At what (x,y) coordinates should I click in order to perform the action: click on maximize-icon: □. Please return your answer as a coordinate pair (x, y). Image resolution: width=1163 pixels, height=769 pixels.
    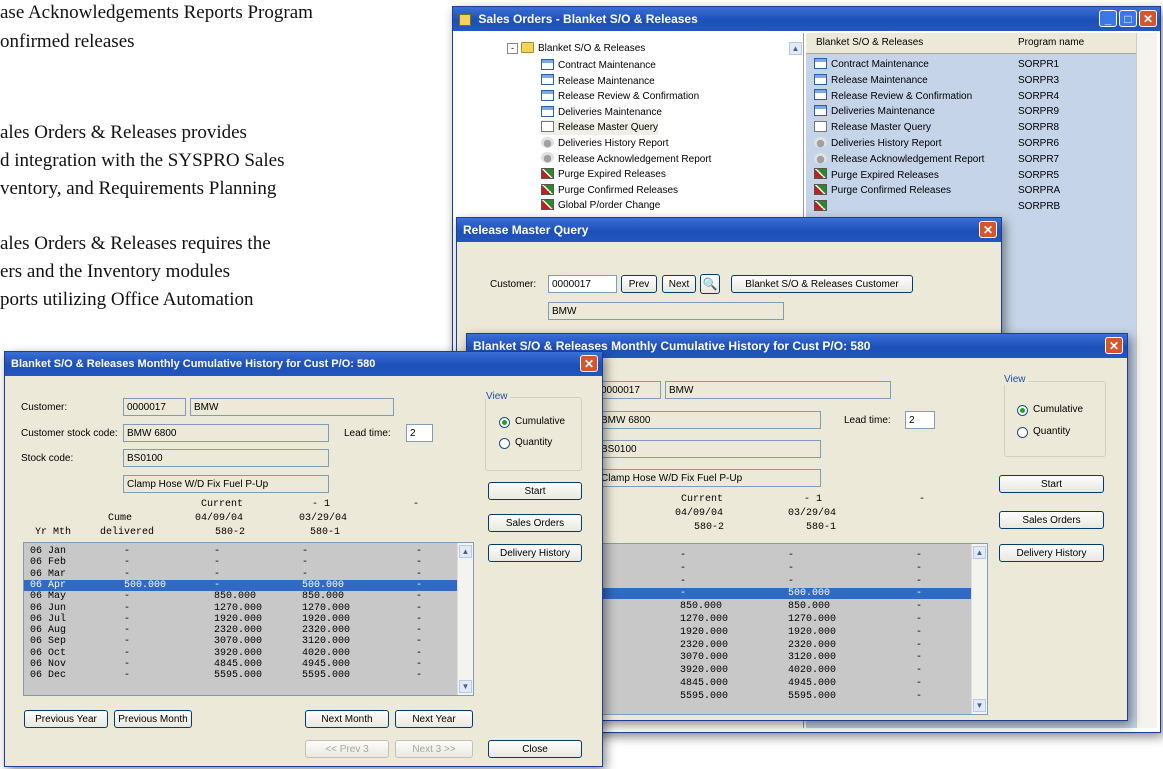
    Looking at the image, I should click on (1128, 18).